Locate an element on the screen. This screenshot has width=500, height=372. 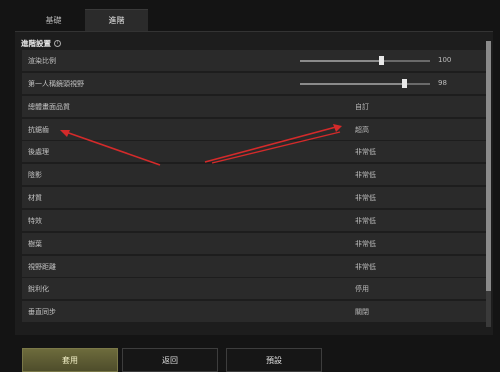
setting-label: 銳利化 is located at coordinates (38, 289).